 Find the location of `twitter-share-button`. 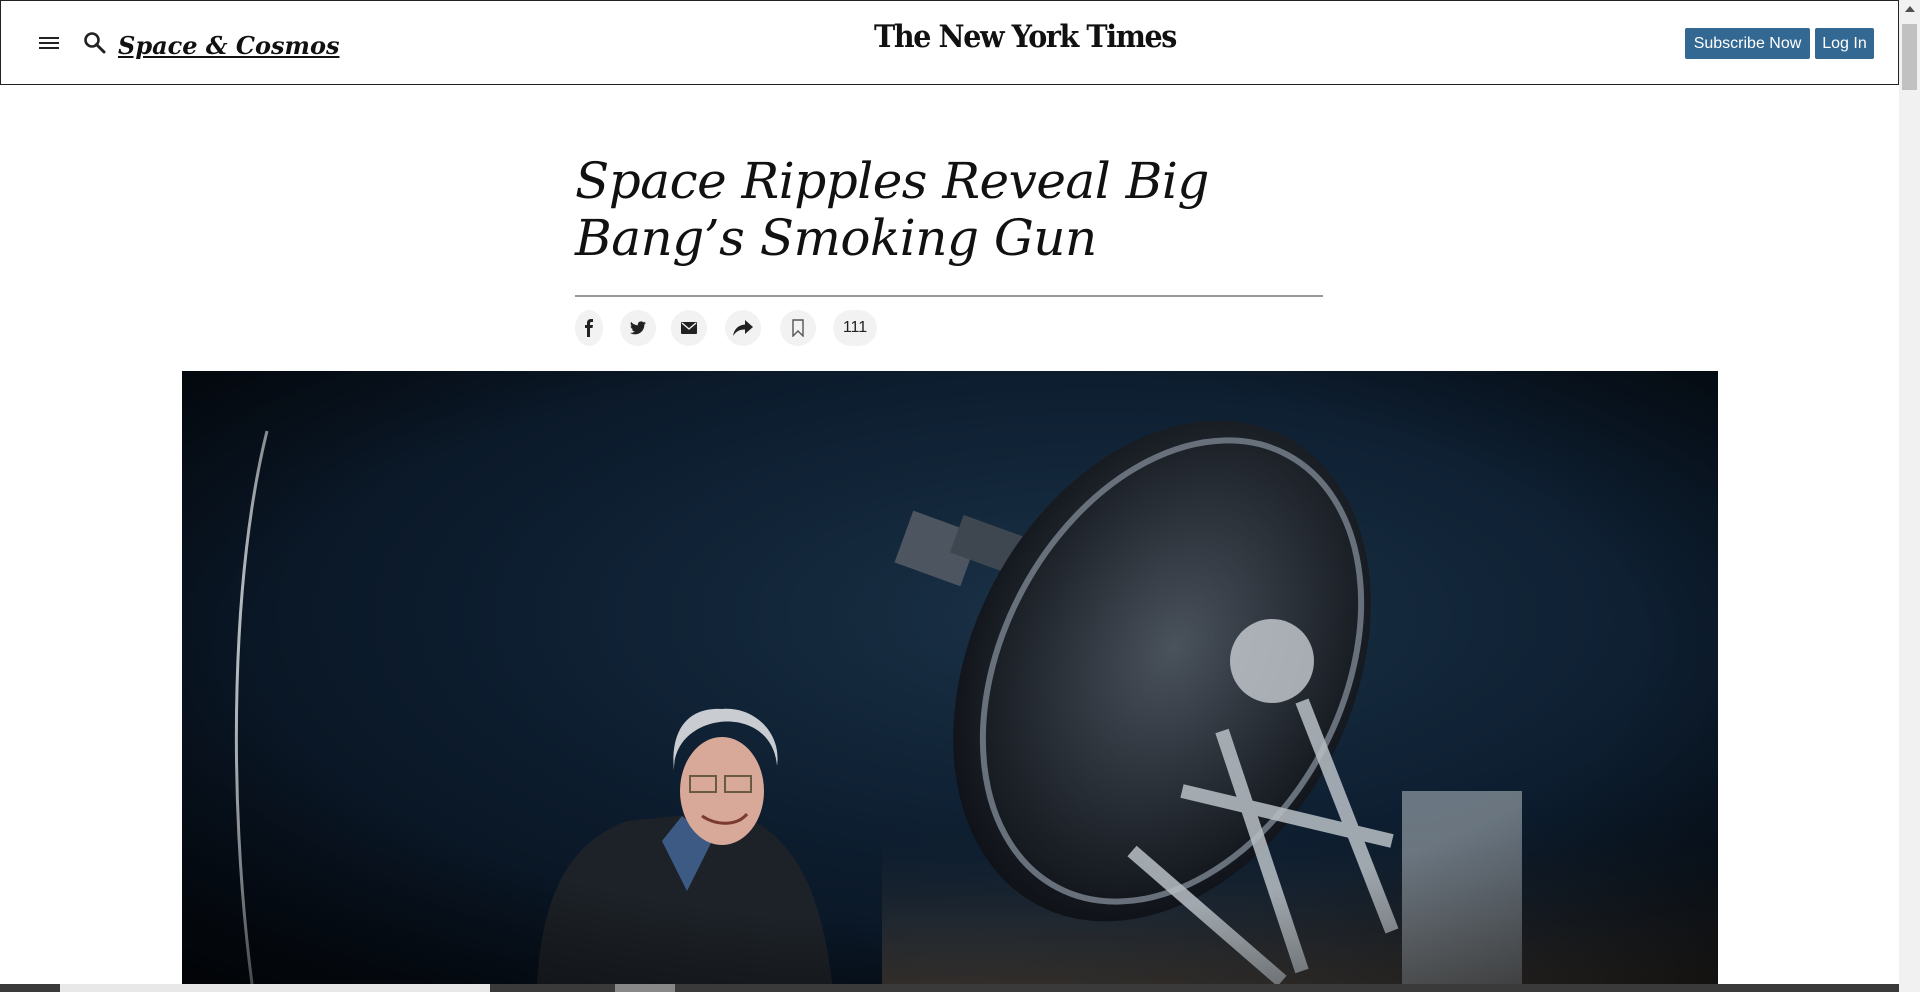

twitter-share-button is located at coordinates (638, 328).